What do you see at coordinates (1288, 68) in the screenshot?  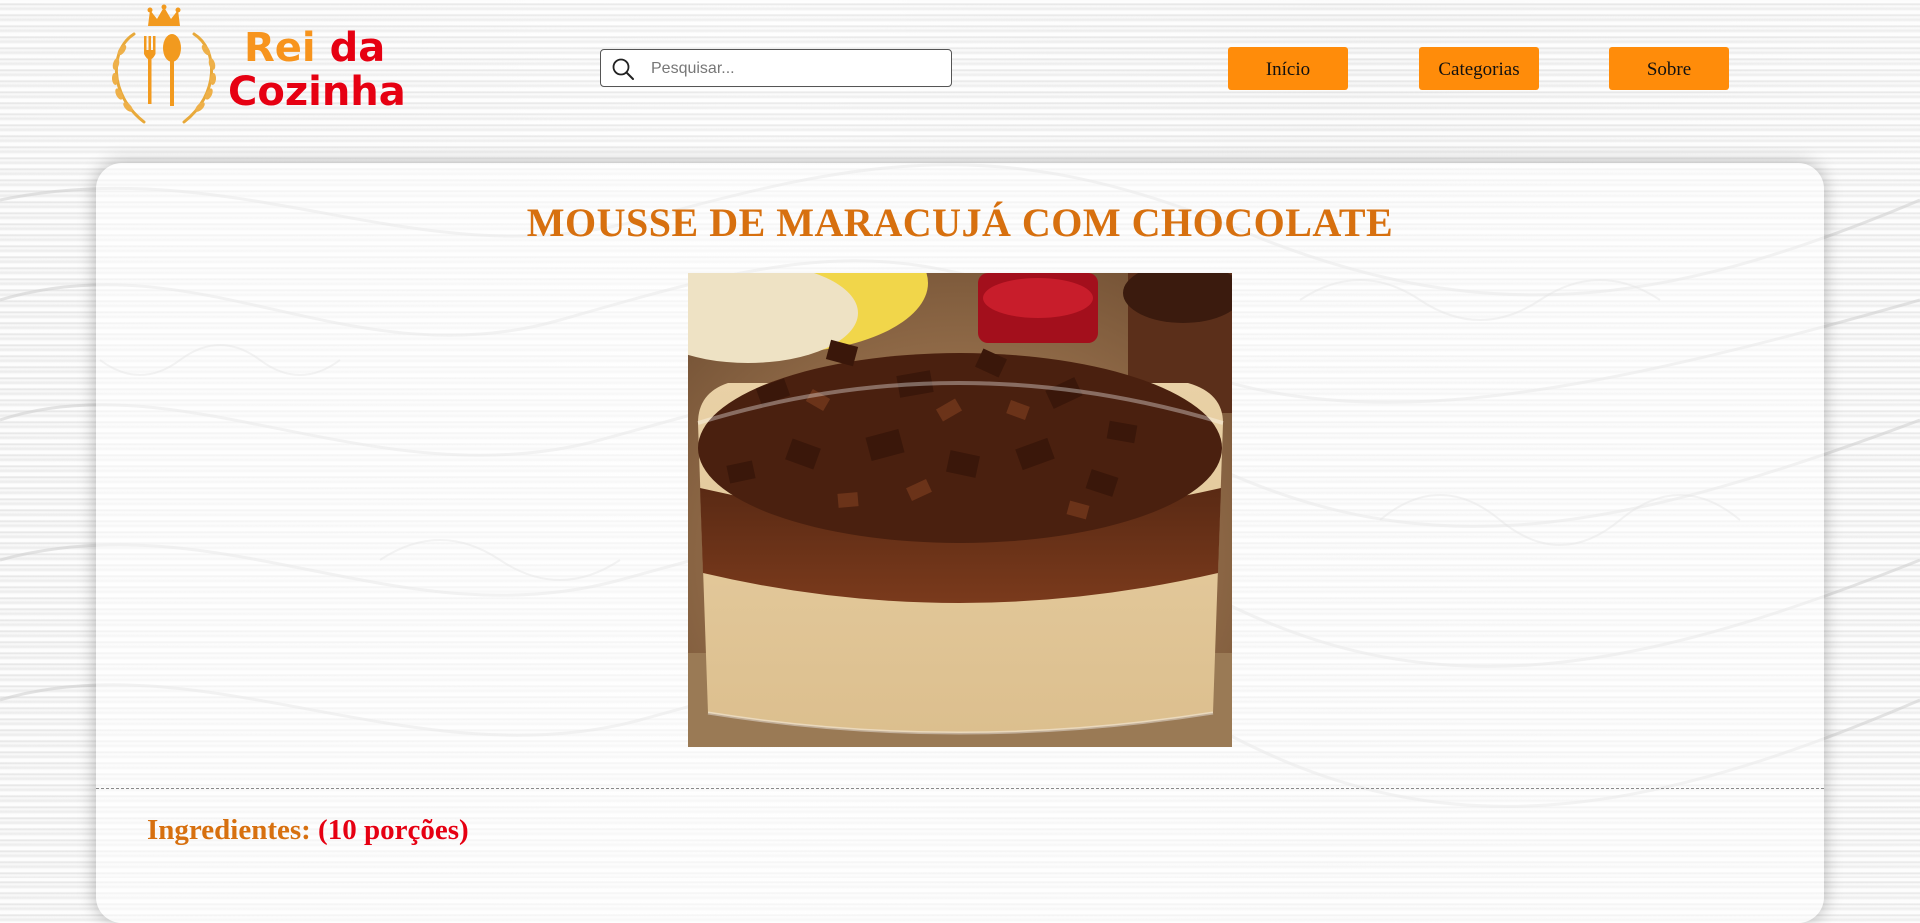 I see `nav-inicio-button: Início` at bounding box center [1288, 68].